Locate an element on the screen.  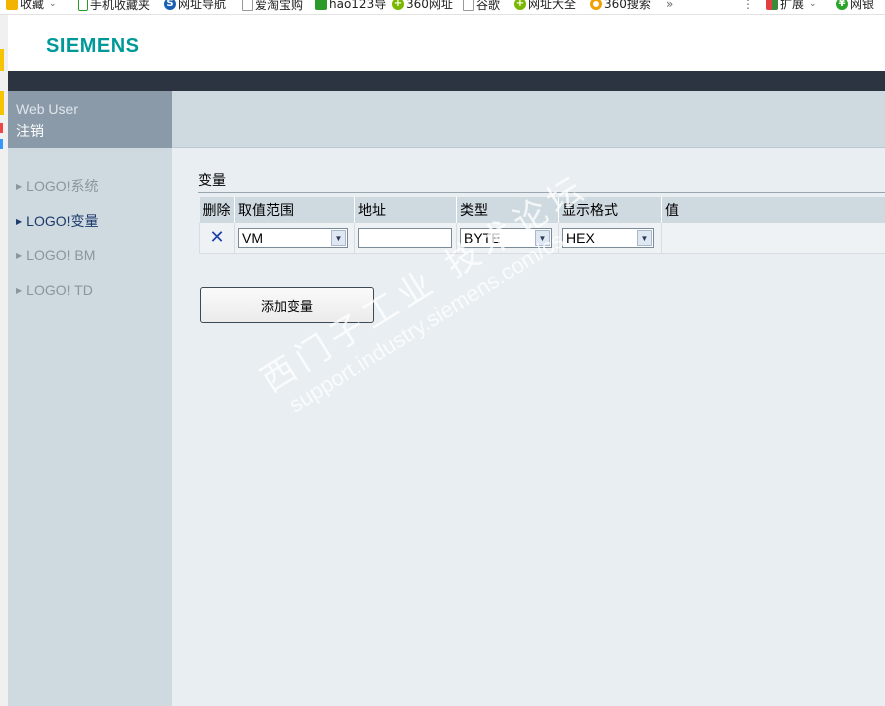
format-select-value: HEX is located at coordinates (580, 238).